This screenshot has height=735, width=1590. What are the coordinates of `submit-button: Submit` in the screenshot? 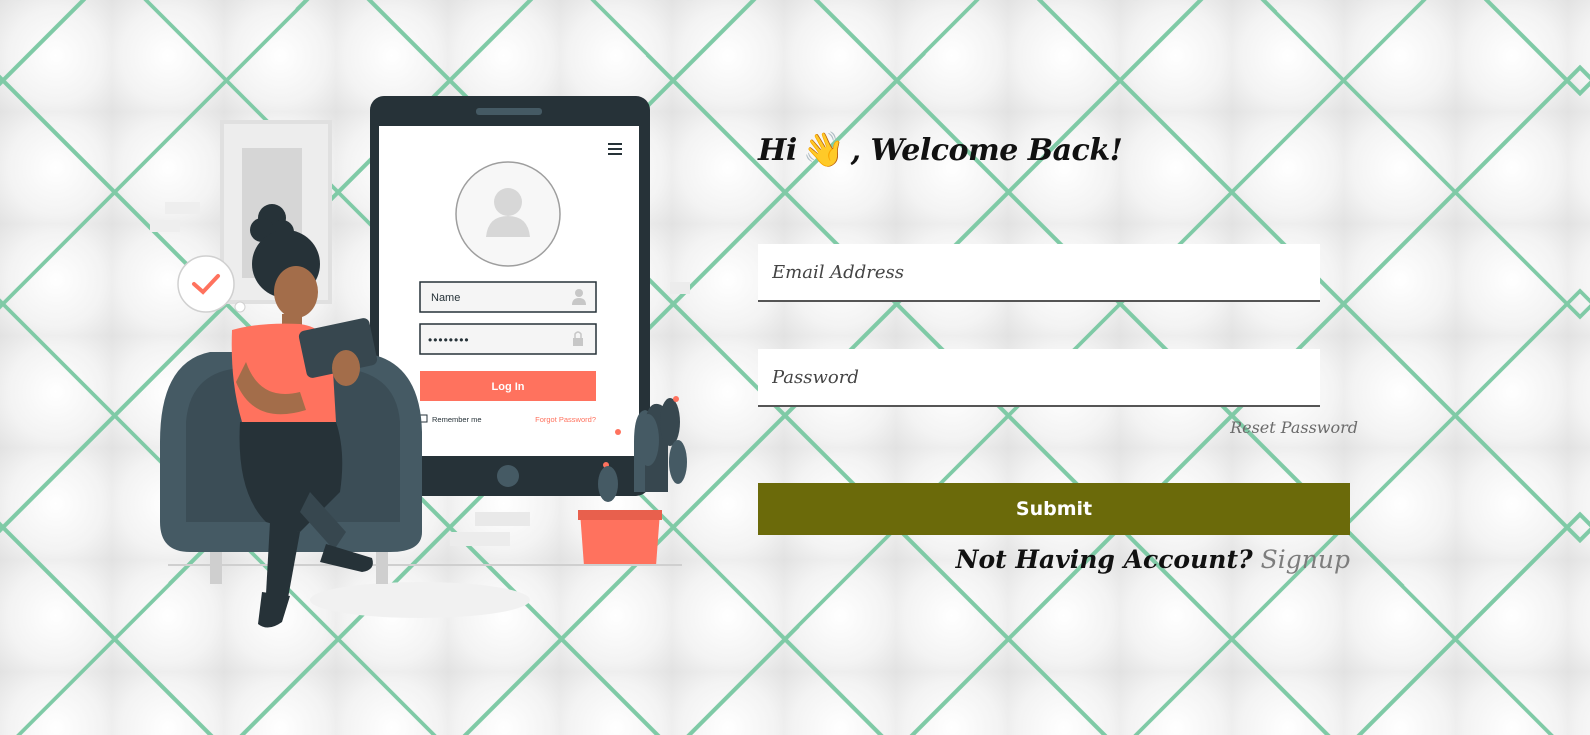 It's located at (1054, 509).